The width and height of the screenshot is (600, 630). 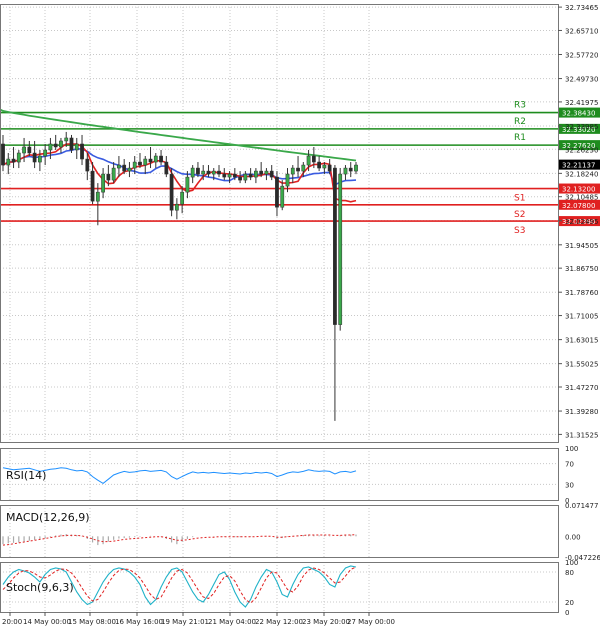 What do you see at coordinates (581, 56) in the screenshot?
I see `price-tick-label: 32.57720` at bounding box center [581, 56].